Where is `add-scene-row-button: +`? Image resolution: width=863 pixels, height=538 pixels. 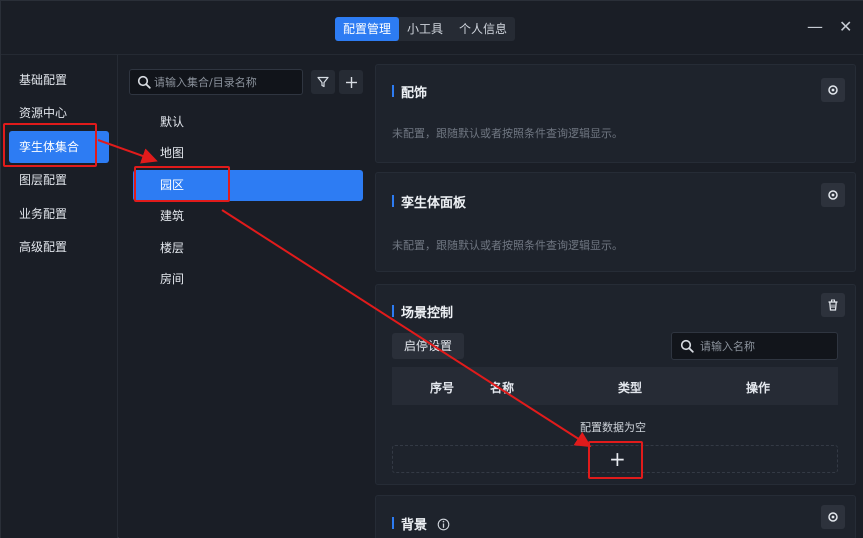 add-scene-row-button: + is located at coordinates (615, 459).